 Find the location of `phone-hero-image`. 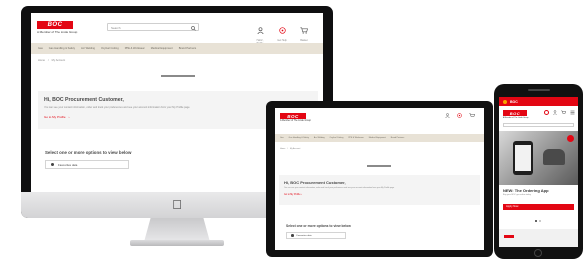

phone-hero-image is located at coordinates (538, 158).